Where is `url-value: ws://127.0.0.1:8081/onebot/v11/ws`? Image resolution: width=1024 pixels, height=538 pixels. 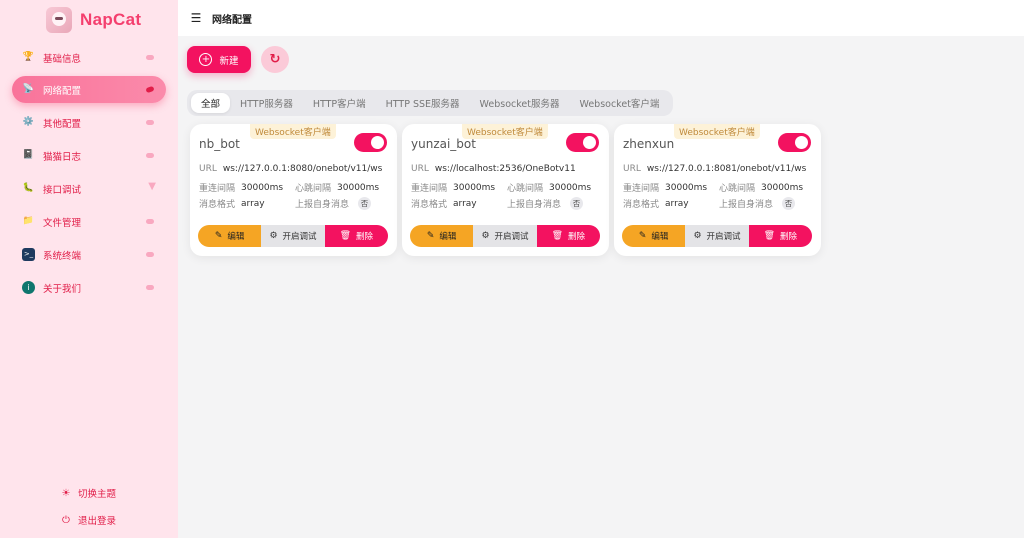 url-value: ws://127.0.0.1:8081/onebot/v11/ws is located at coordinates (726, 169).